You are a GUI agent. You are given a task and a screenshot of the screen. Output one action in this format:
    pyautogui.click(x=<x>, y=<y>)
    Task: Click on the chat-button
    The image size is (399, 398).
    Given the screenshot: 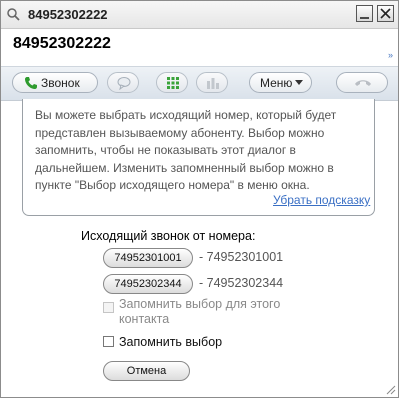 What is the action you would take?
    pyautogui.click(x=123, y=82)
    